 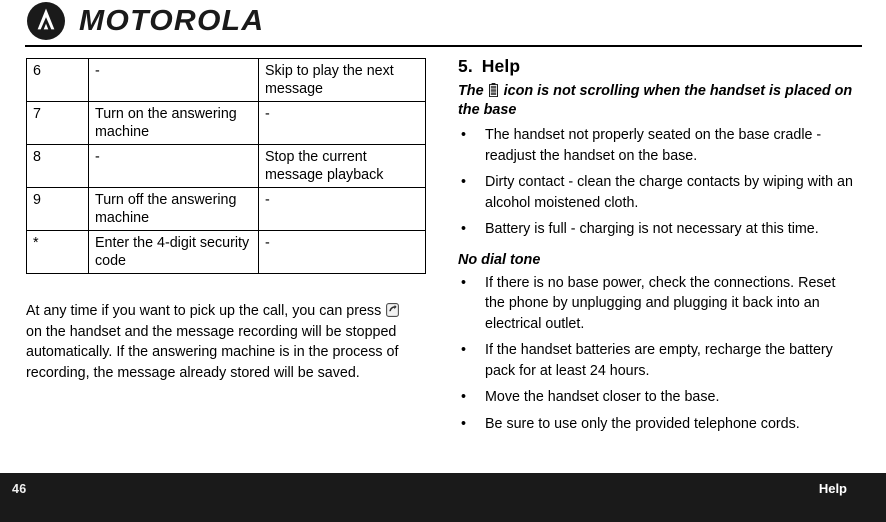 I want to click on footer-section-label: Help, so click(x=832, y=488).